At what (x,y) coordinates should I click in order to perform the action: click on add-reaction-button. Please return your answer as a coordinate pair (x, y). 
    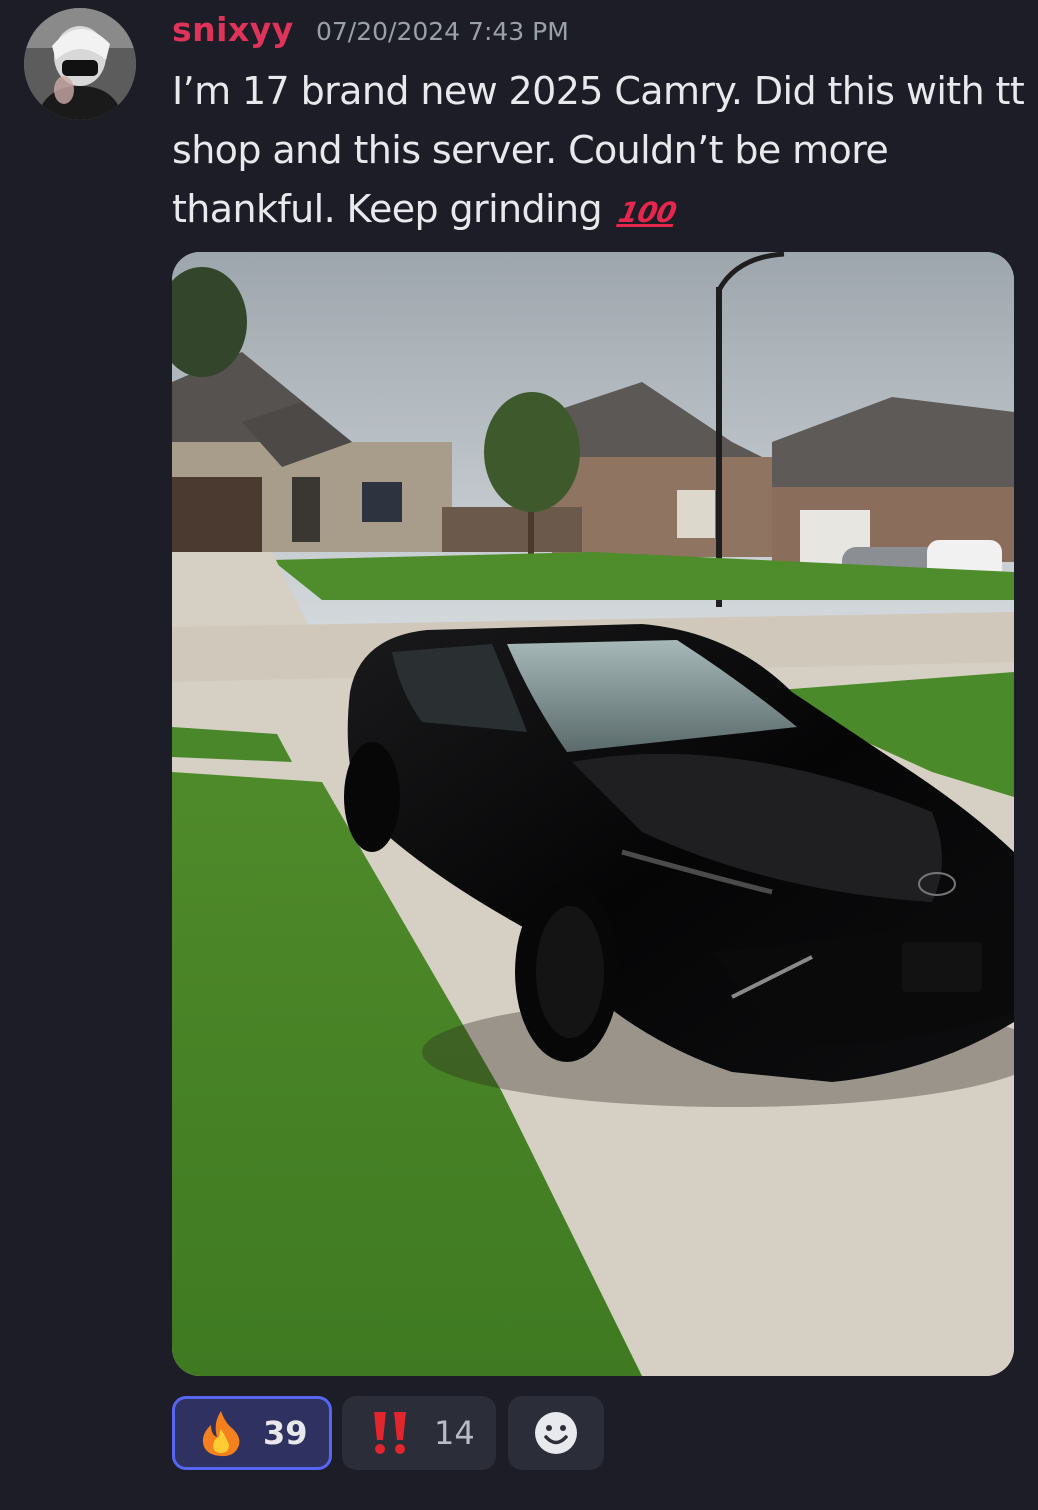
    Looking at the image, I should click on (556, 1433).